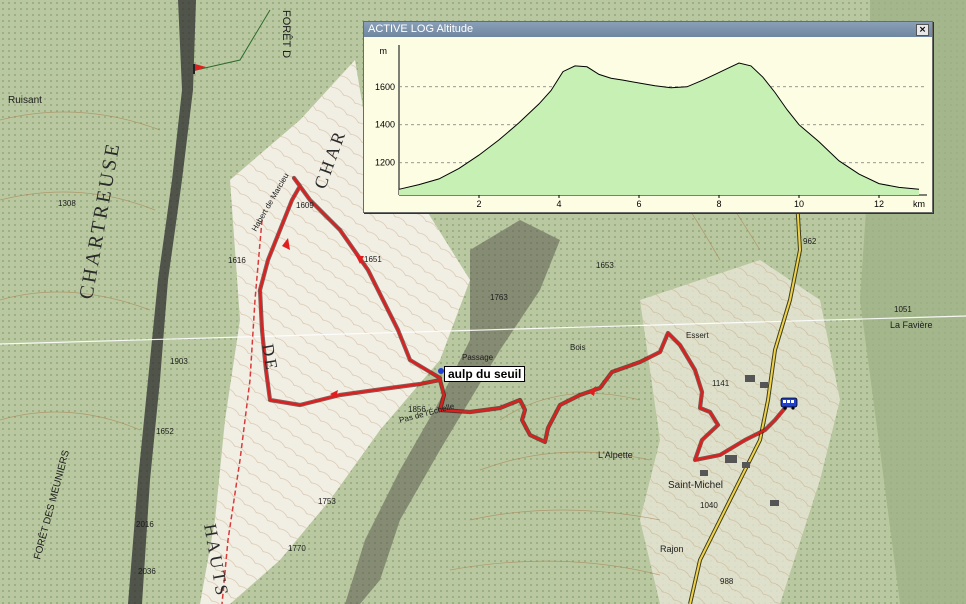  What do you see at coordinates (286, 34) in the screenshot?
I see `map-label: FORÊT D` at bounding box center [286, 34].